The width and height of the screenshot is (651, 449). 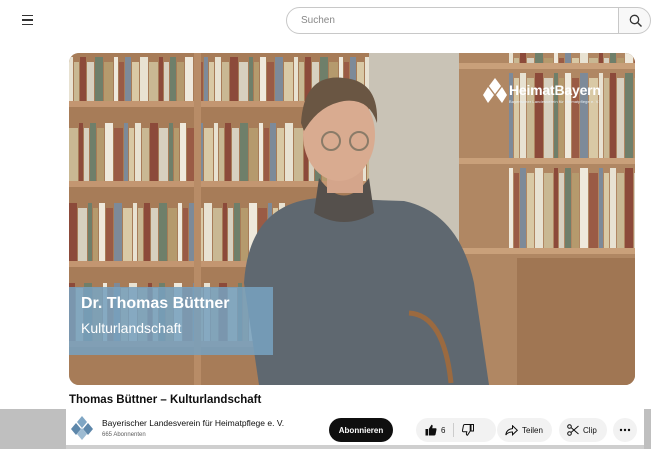 I want to click on share-button: Teilen, so click(x=524, y=430).